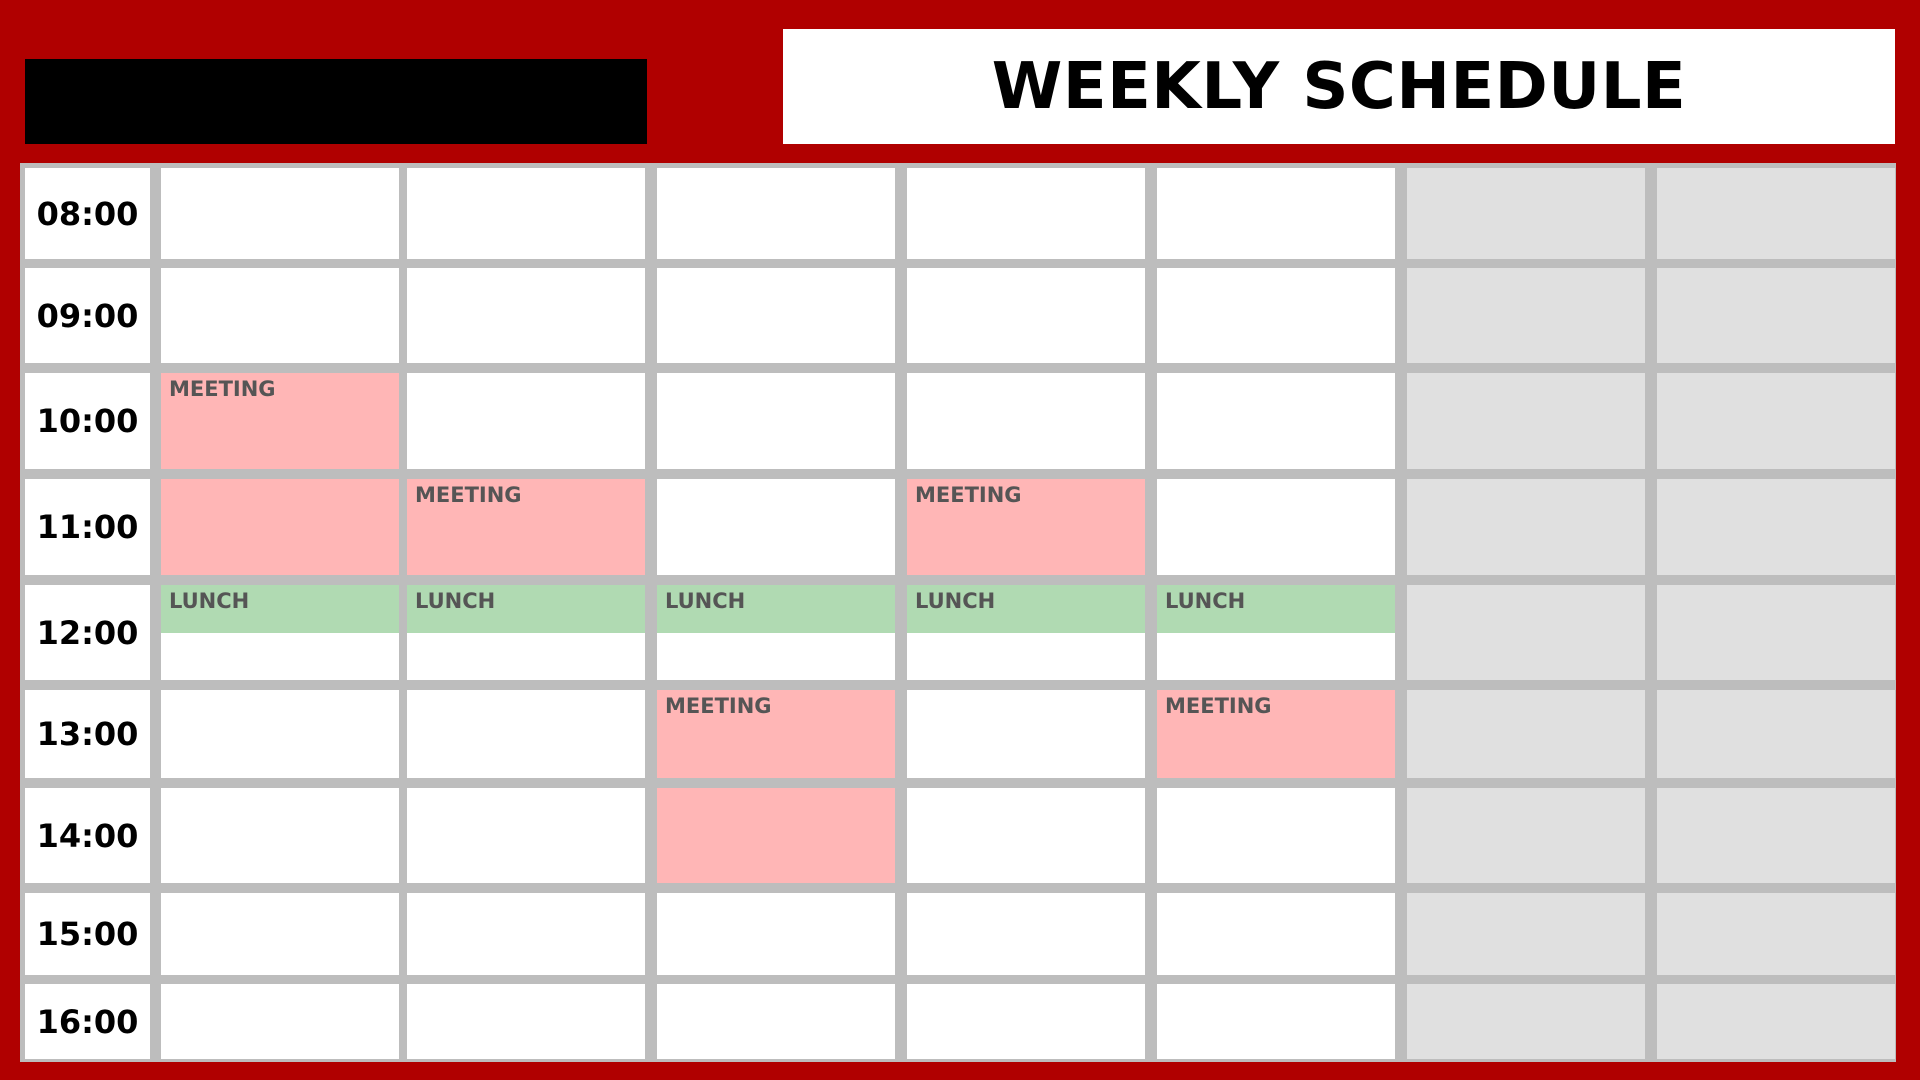 This screenshot has width=1920, height=1080. Describe the element at coordinates (336, 101) in the screenshot. I see `header-black-block` at that location.